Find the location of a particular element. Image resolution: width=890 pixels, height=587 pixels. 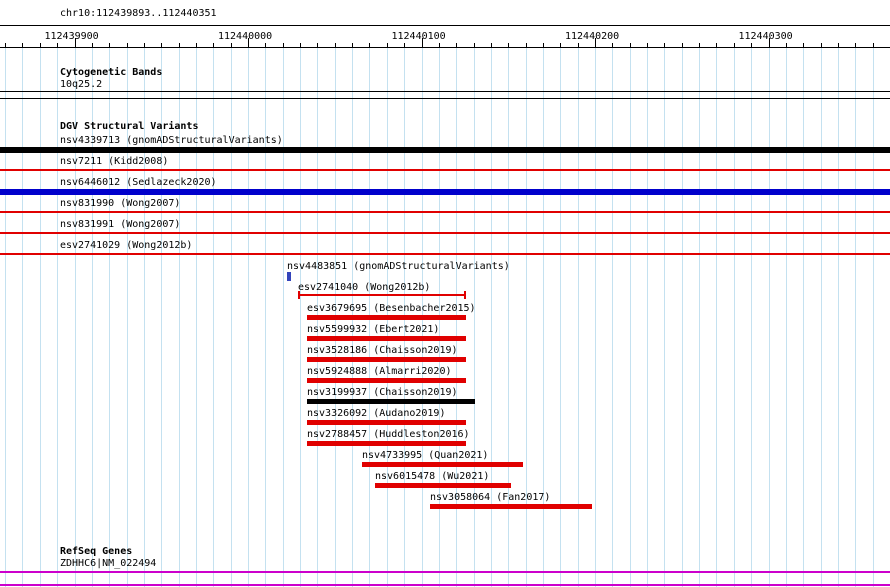

variant-label: nsv3326092 (Audano2019) is located at coordinates (376, 413).